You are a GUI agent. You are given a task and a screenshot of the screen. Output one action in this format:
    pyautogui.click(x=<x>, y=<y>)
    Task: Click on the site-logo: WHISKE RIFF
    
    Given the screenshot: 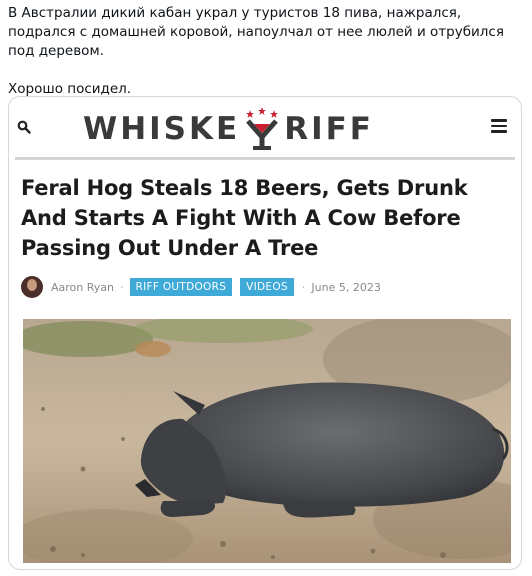 What is the action you would take?
    pyautogui.click(x=228, y=129)
    